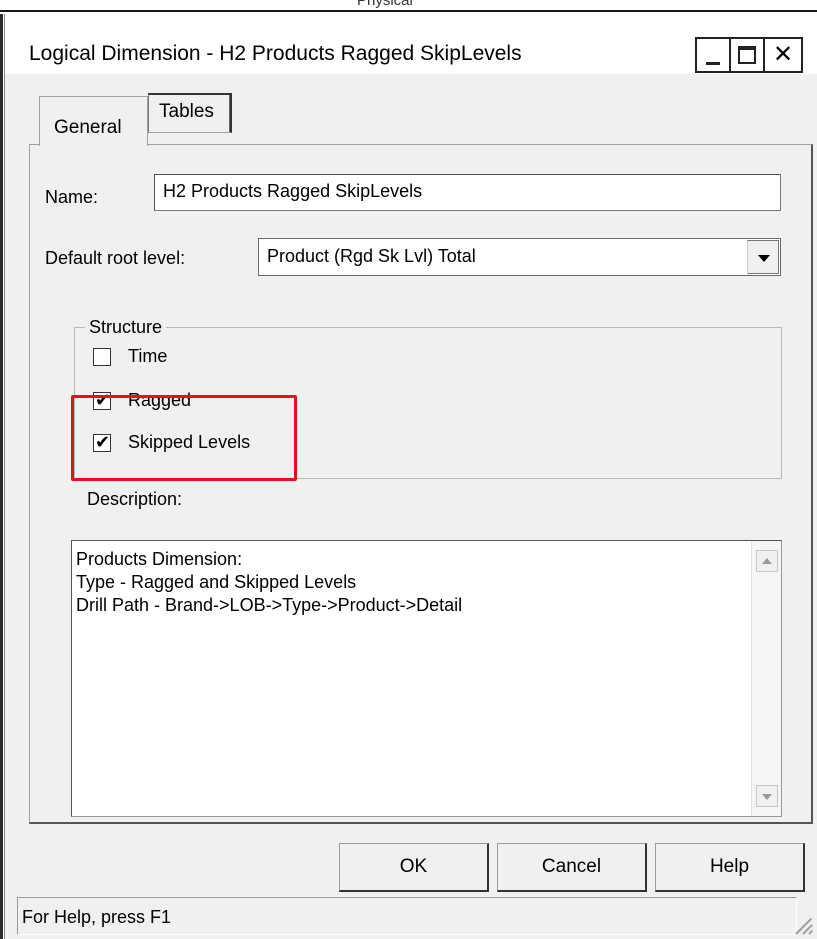 This screenshot has width=817, height=939. I want to click on status-bar: For Help, press F1, so click(411, 918).